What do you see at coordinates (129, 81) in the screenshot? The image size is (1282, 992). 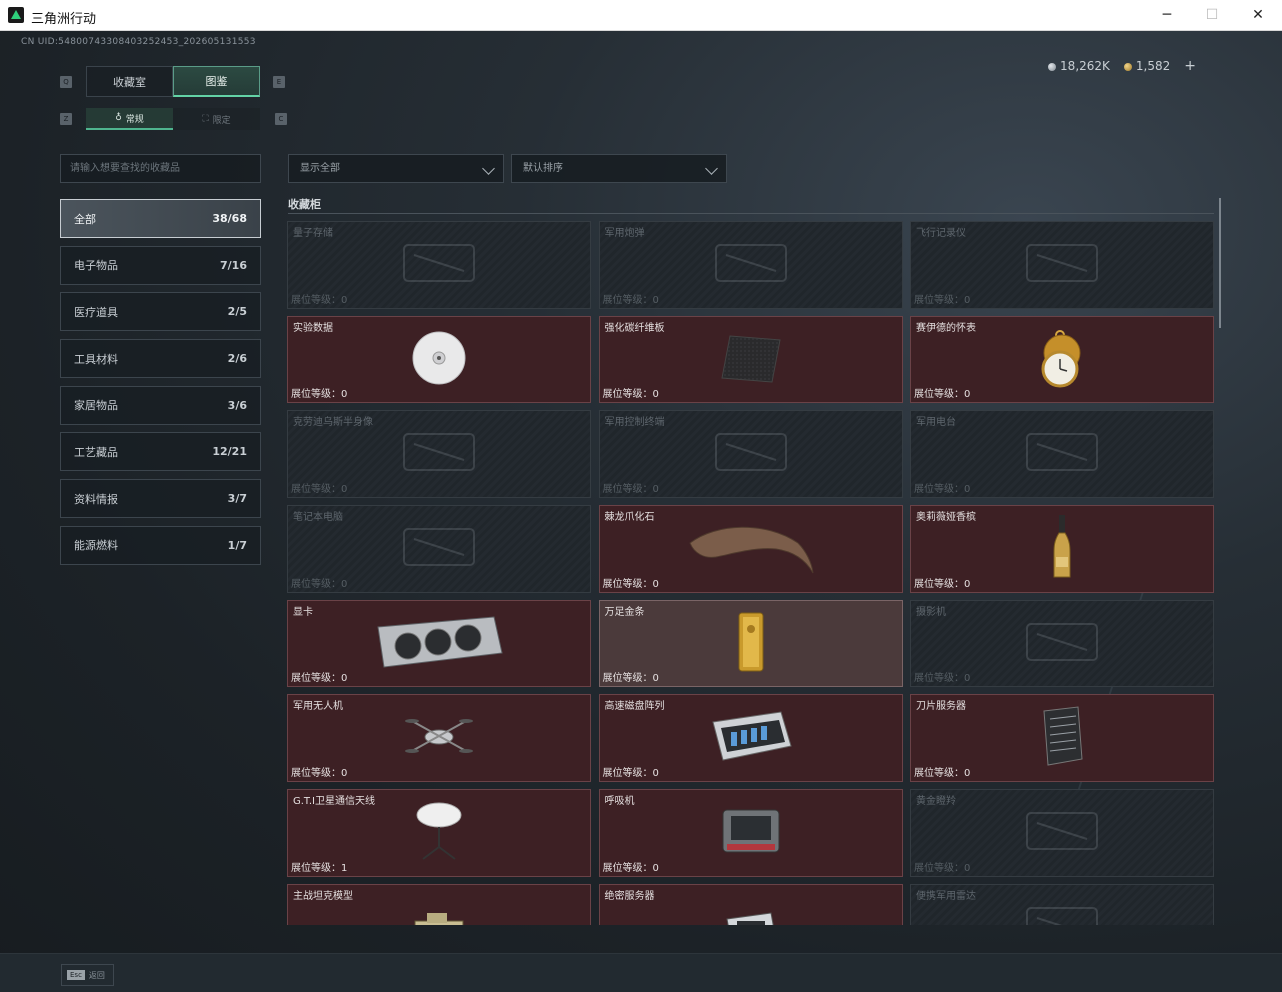 I see `tab-collection-room: 收藏室` at bounding box center [129, 81].